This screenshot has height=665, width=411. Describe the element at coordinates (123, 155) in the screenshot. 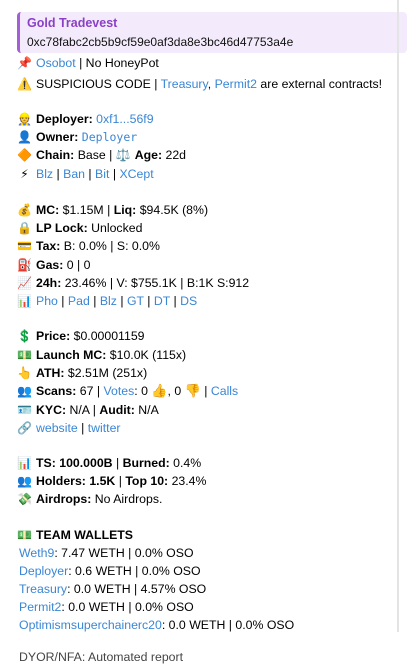

I see `scale-icon: ⚖️` at that location.